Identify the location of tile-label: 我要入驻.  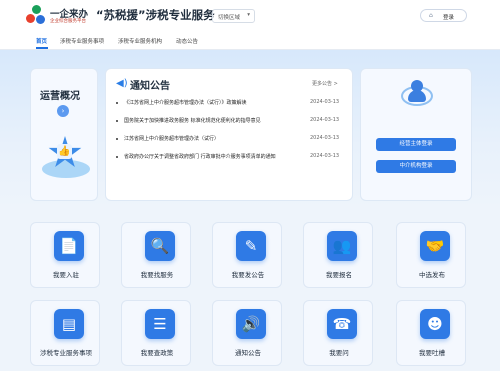
(66, 275).